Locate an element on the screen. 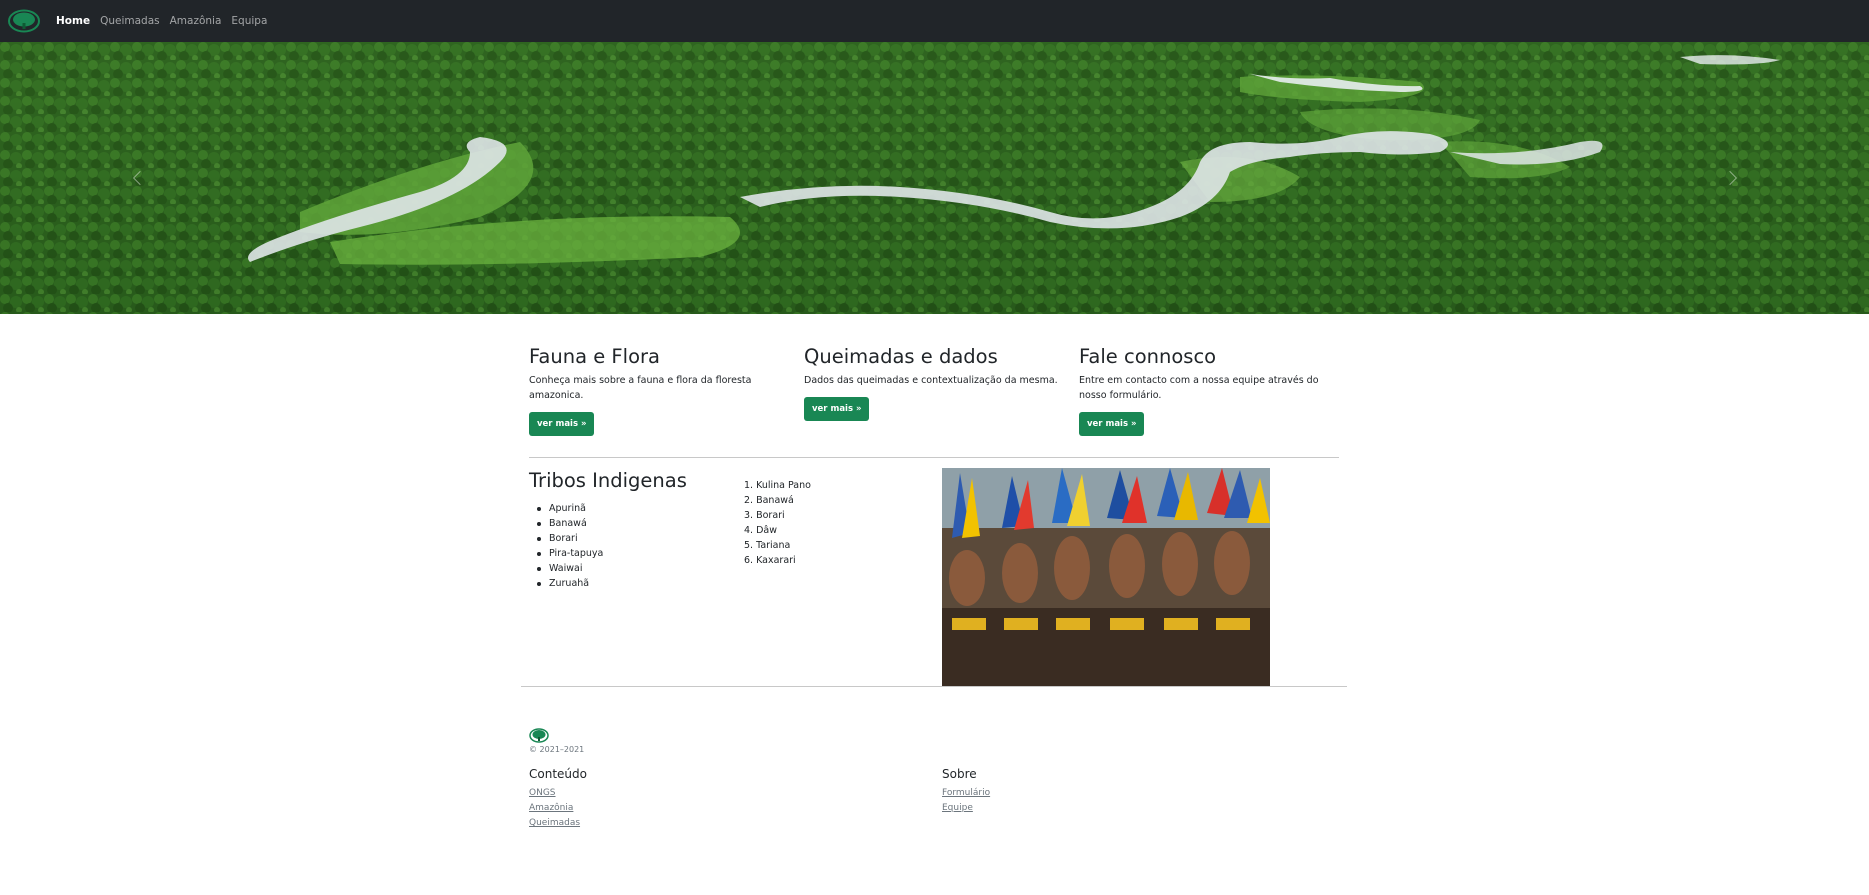  list-item: Pira-tapuya is located at coordinates (570, 553).